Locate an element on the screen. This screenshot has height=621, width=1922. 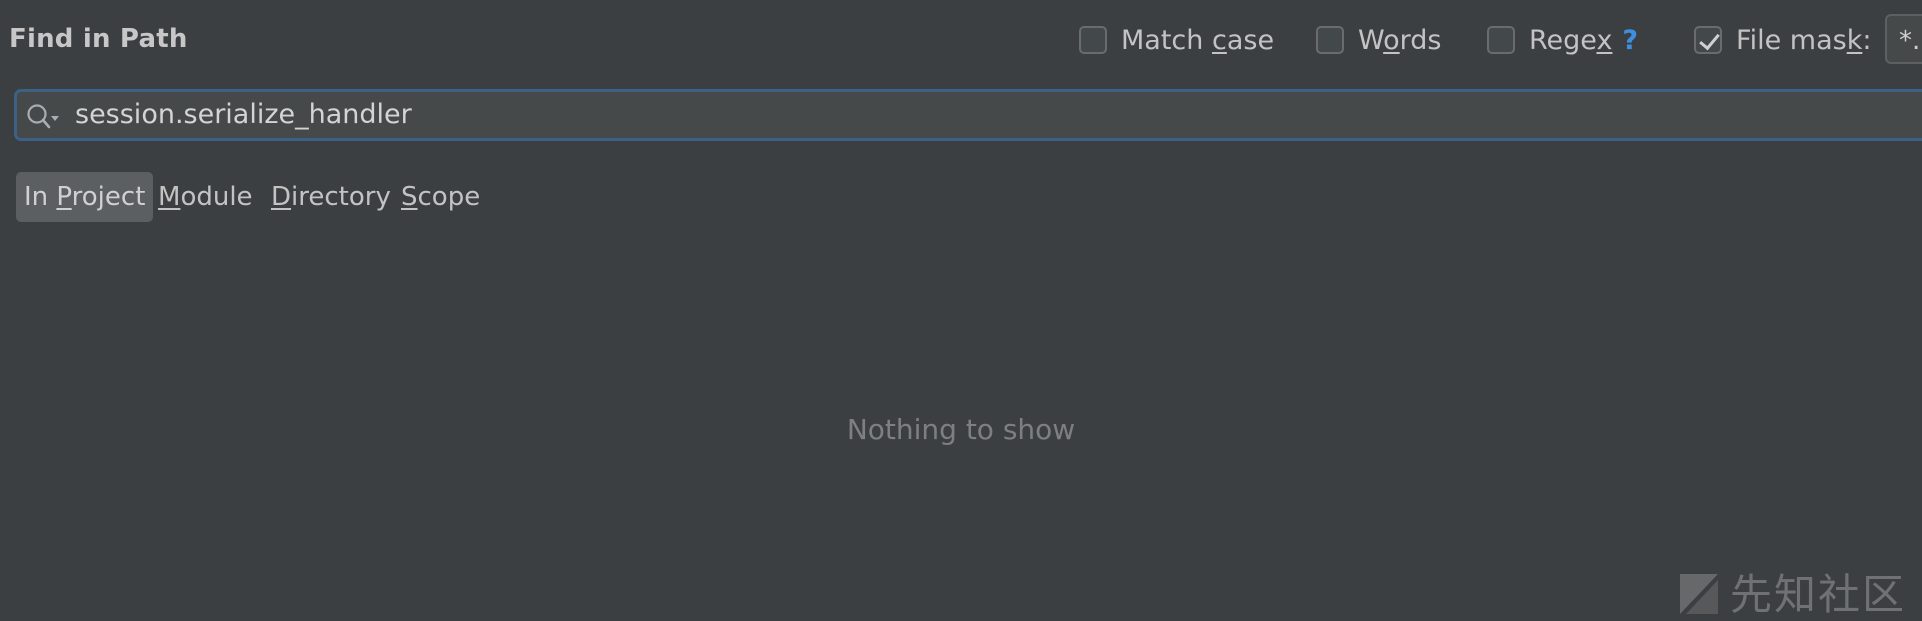
regex-help-icon: ? is located at coordinates (1630, 40).